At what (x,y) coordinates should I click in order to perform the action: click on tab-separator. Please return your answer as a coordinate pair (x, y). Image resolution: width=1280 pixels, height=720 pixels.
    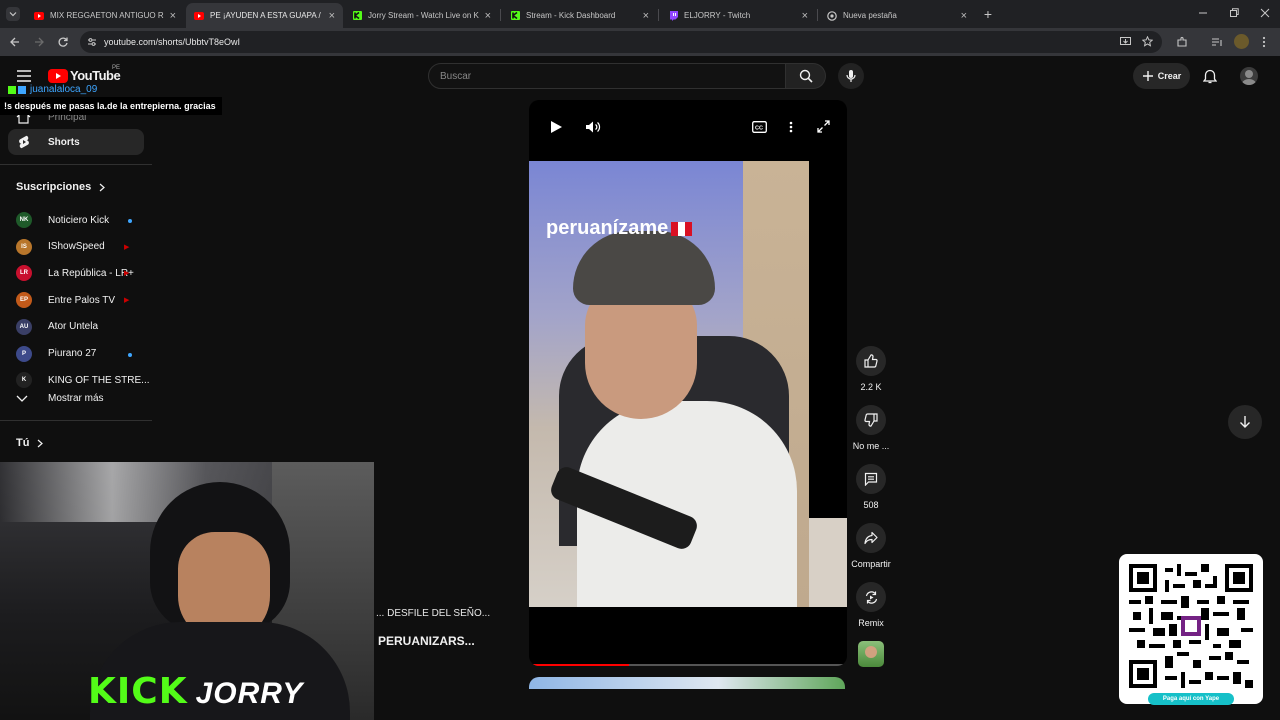
    Looking at the image, I should click on (500, 15).